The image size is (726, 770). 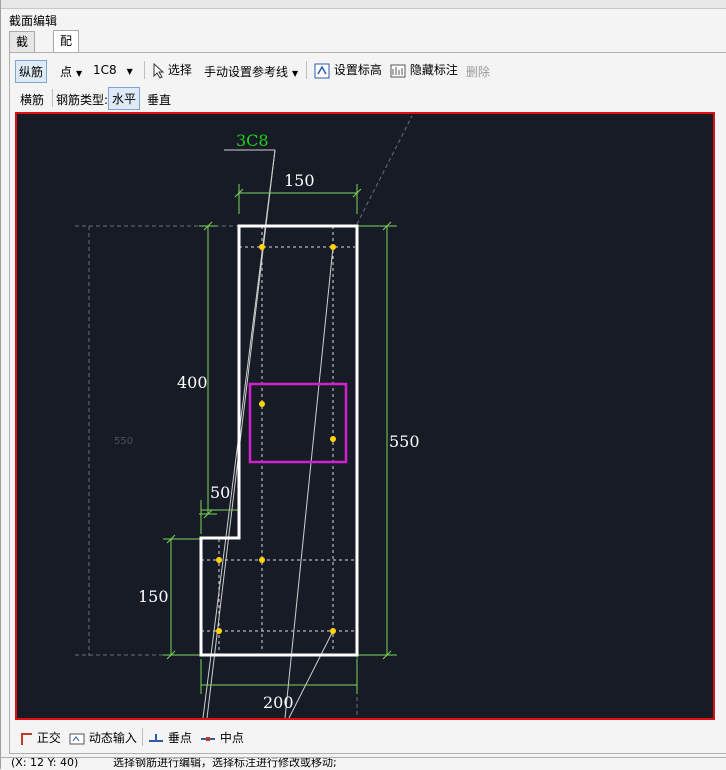 I want to click on perpendicular-snap-button: 垂点, so click(x=170, y=737).